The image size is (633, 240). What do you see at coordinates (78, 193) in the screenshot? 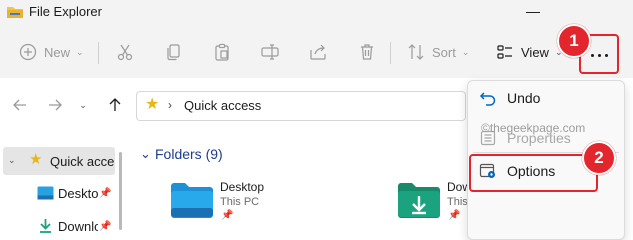
I see `nav-item-desktop: Desktop` at bounding box center [78, 193].